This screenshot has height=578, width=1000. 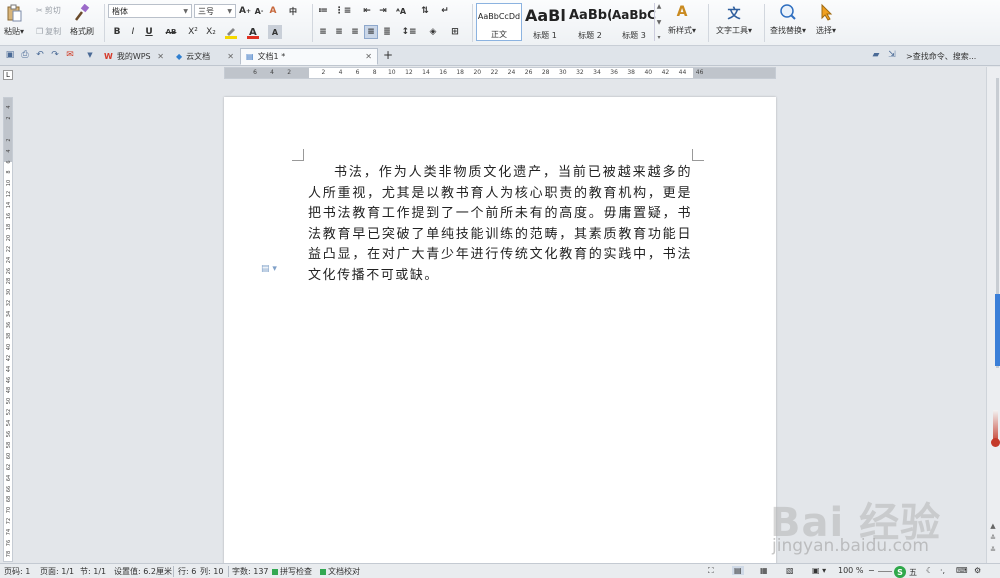 What do you see at coordinates (171, 32) in the screenshot?
I see `strikethrough-icon: AB` at bounding box center [171, 32].